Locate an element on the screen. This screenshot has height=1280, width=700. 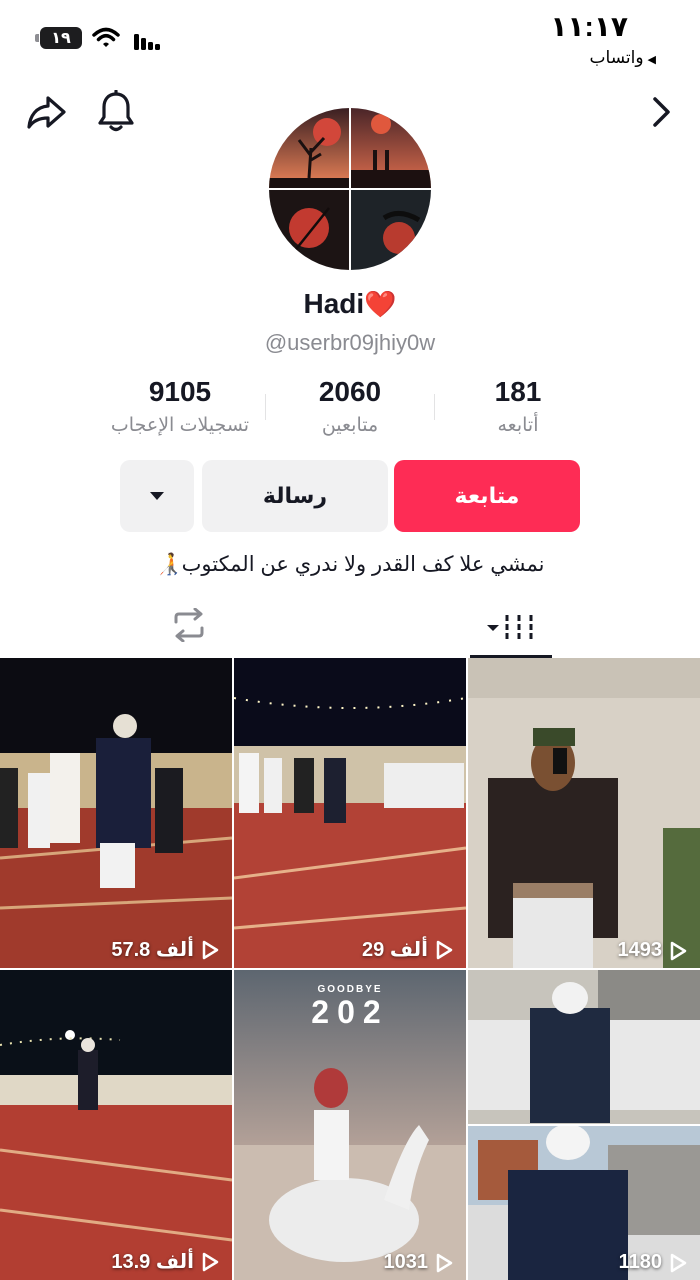
video-thumbnail: 57.8 ألف is located at coordinates (116, 813).